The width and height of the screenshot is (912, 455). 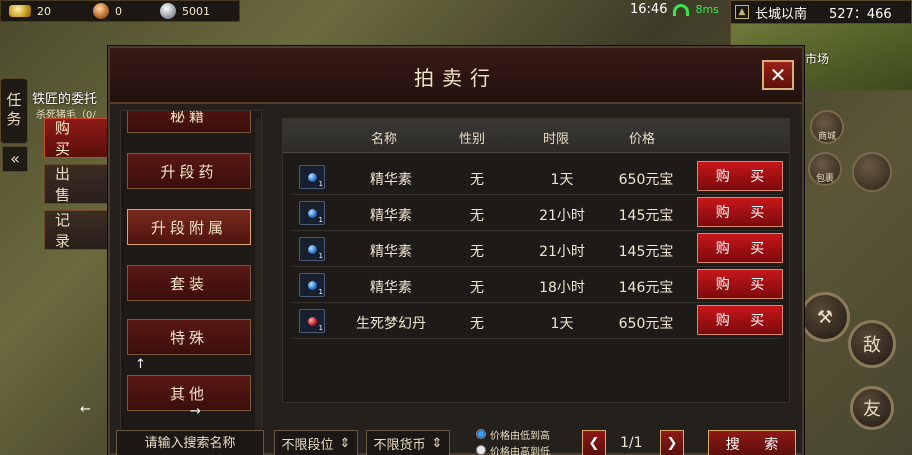 What do you see at coordinates (312, 321) in the screenshot?
I see `pill-item-icon: 1` at bounding box center [312, 321].